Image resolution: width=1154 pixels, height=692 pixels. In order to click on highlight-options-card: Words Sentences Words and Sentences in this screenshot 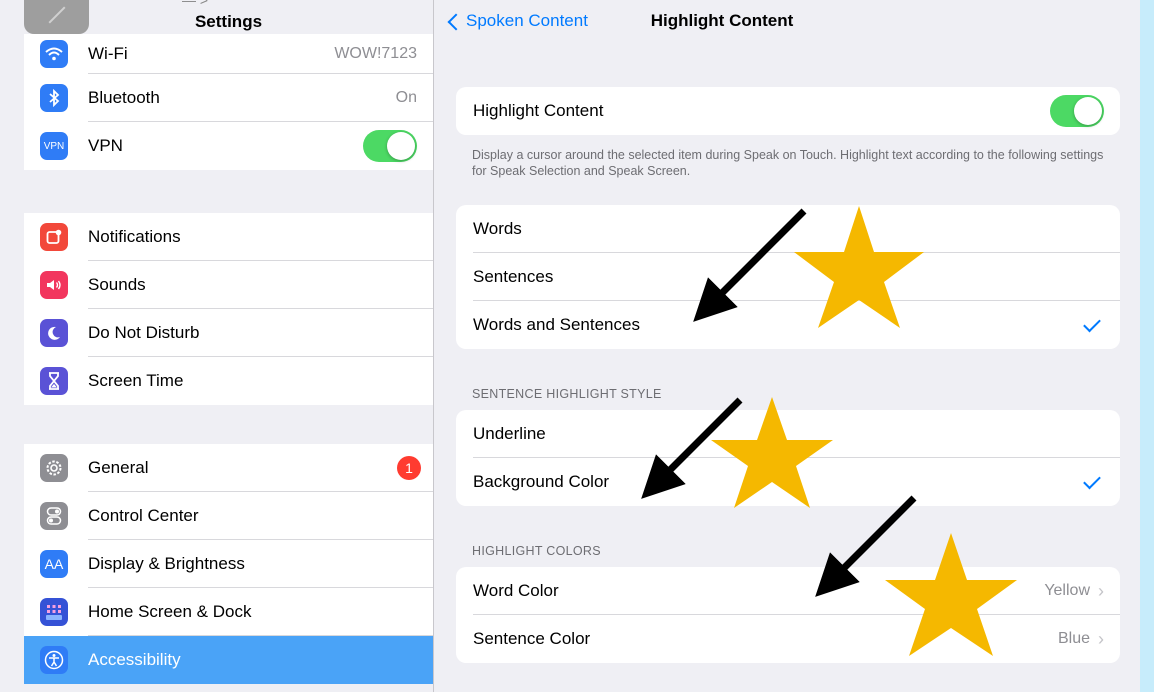, I will do `click(788, 277)`.